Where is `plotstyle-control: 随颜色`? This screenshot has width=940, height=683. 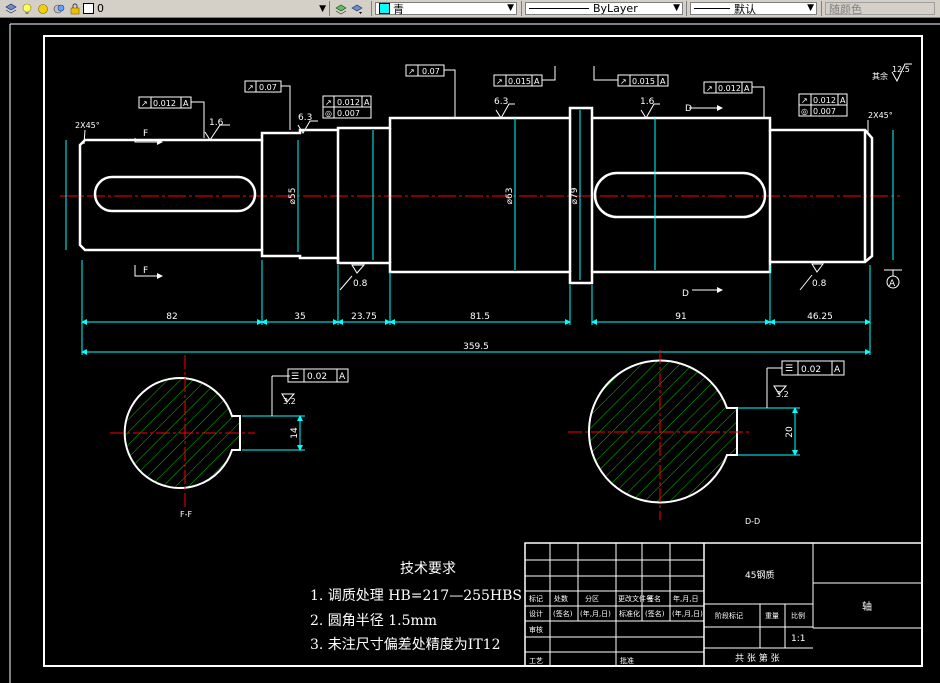
plotstyle-control: 随颜色 is located at coordinates (881, 8).